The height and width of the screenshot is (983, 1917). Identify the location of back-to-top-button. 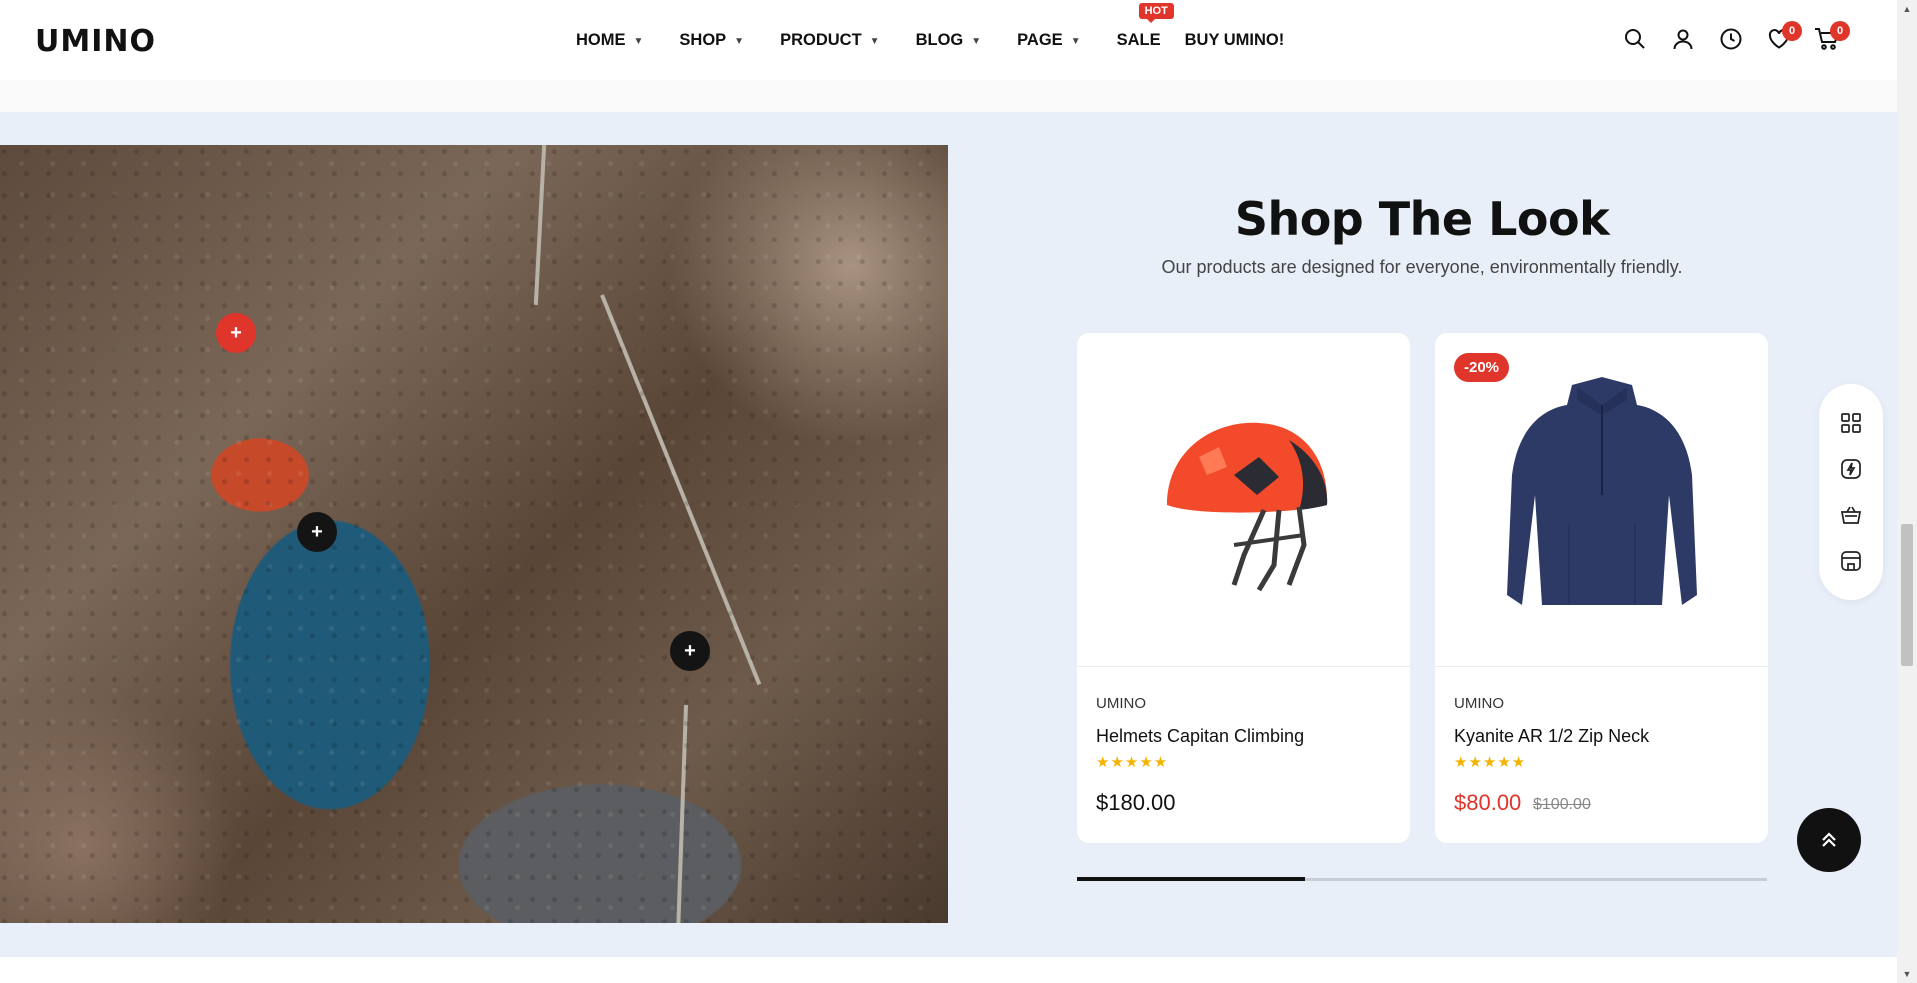
(1829, 840).